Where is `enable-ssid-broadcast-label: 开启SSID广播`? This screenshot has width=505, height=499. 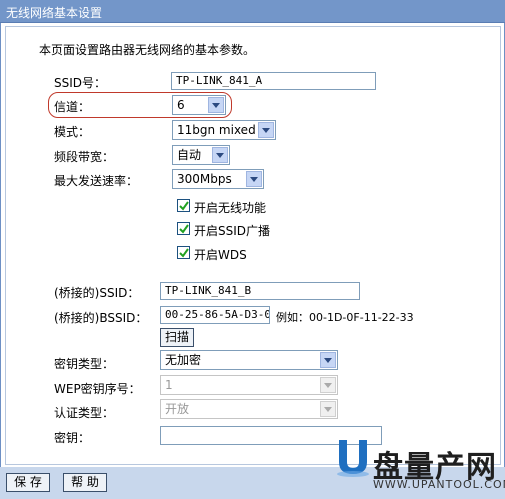 enable-ssid-broadcast-label: 开启SSID广播 is located at coordinates (232, 231).